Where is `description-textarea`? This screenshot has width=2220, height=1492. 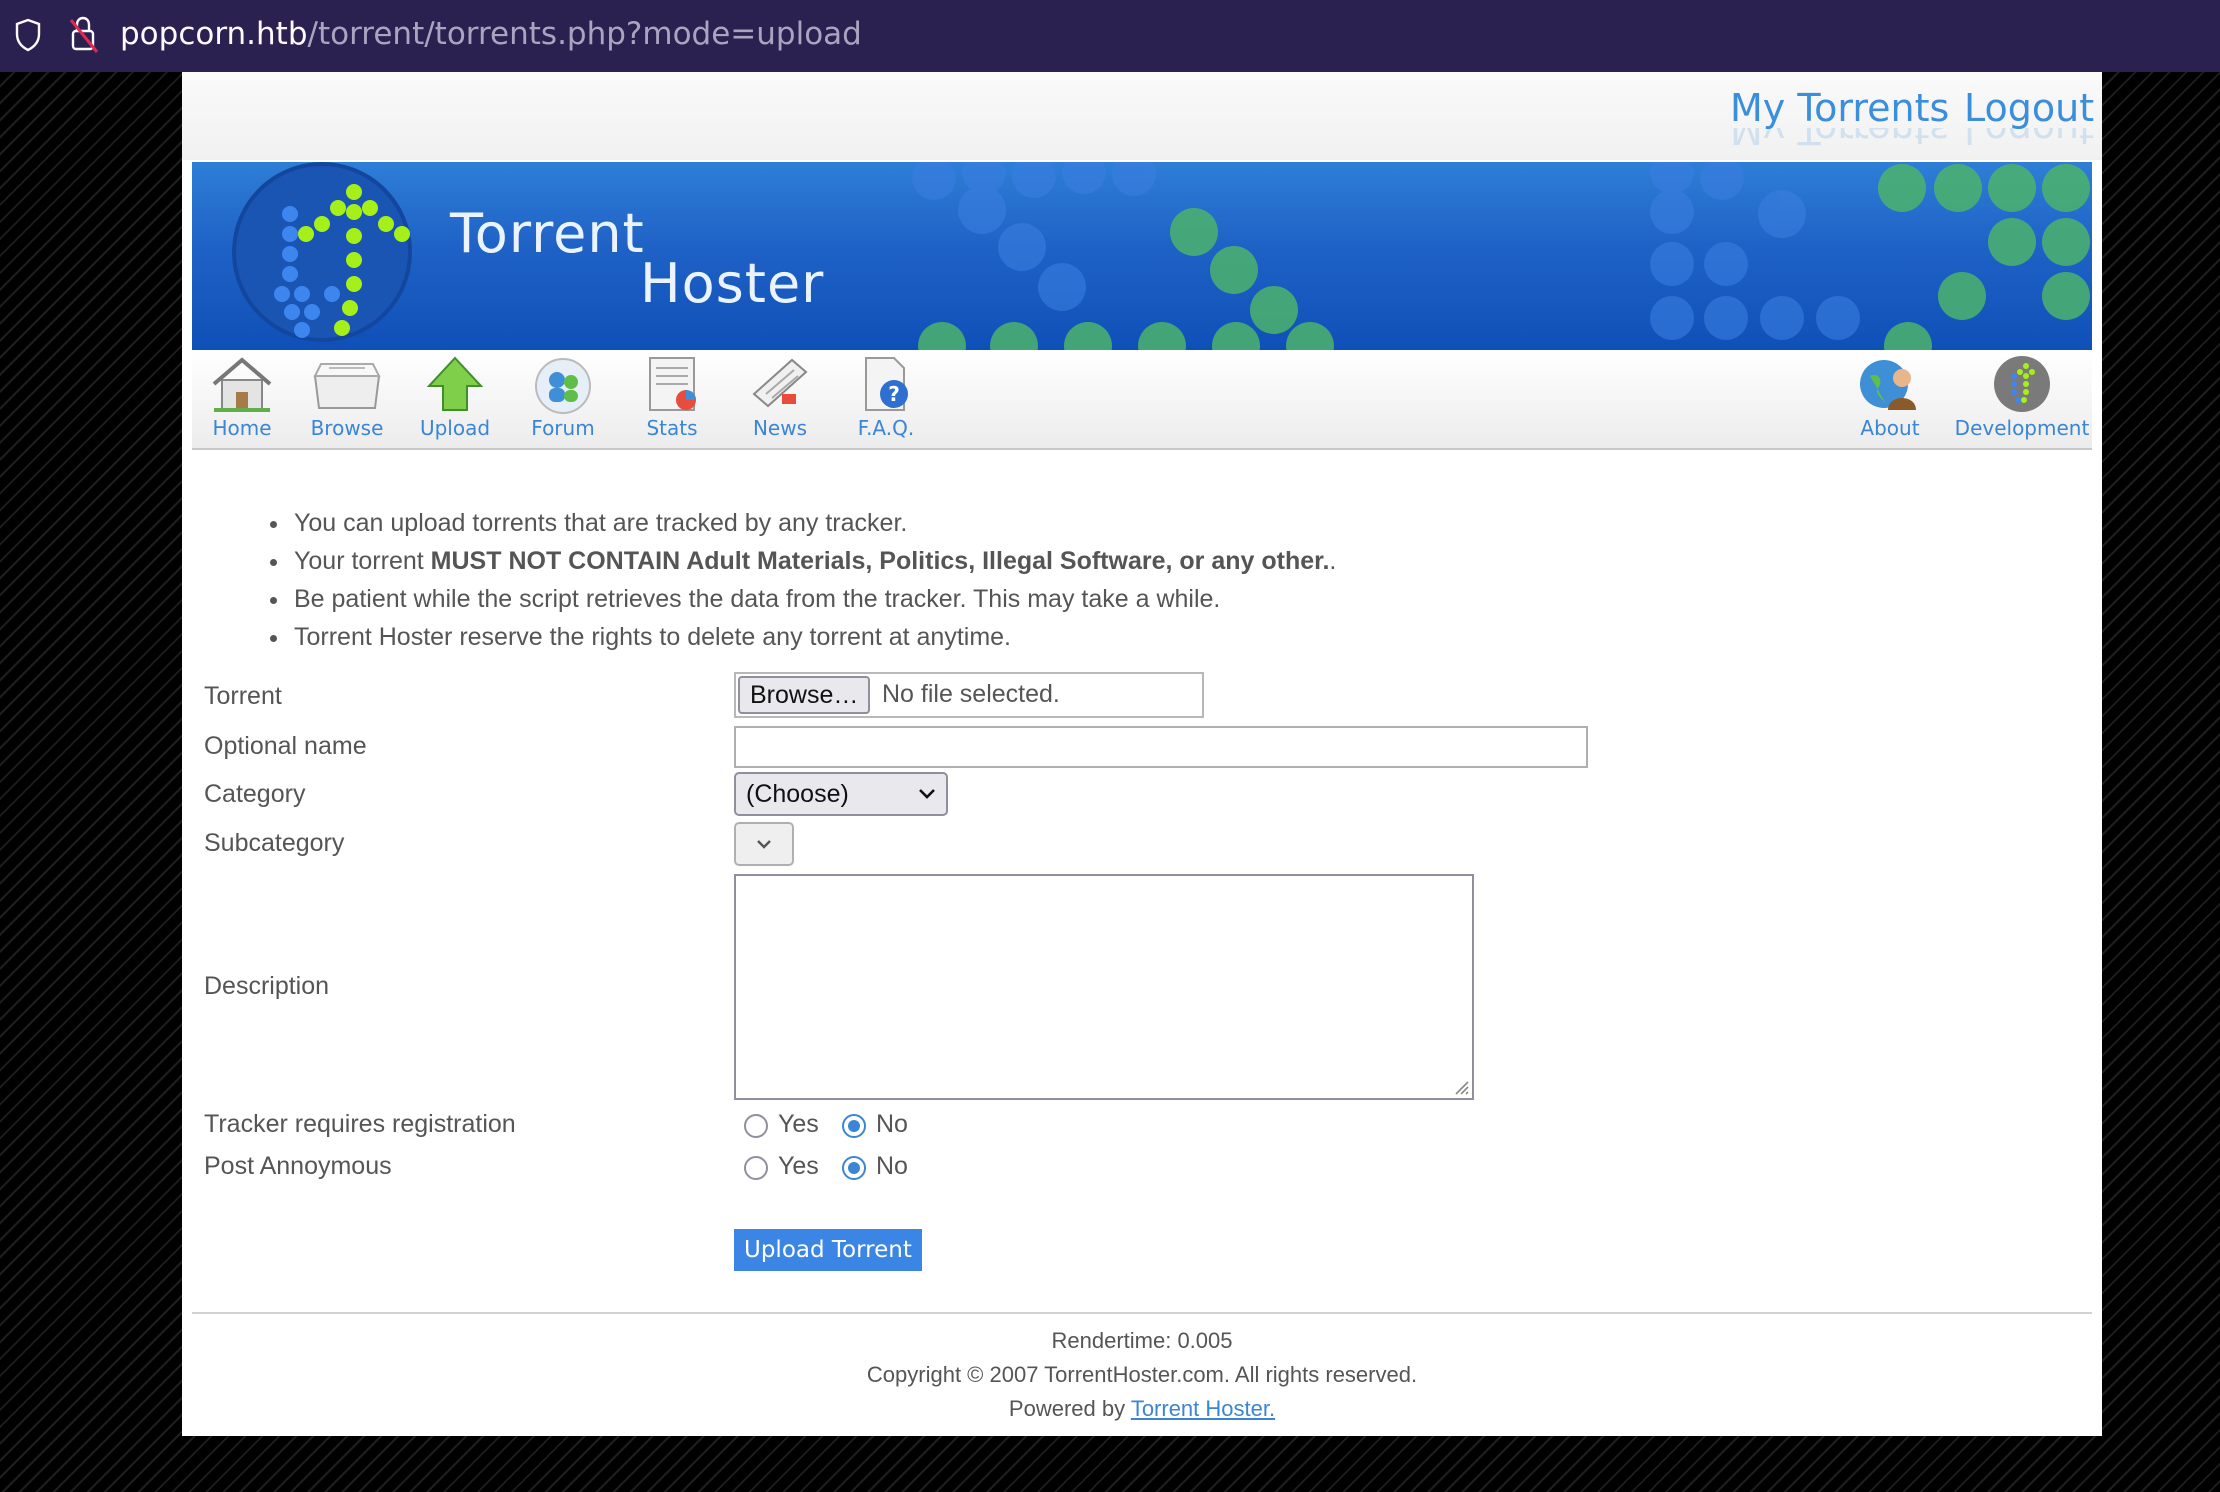
description-textarea is located at coordinates (1104, 987).